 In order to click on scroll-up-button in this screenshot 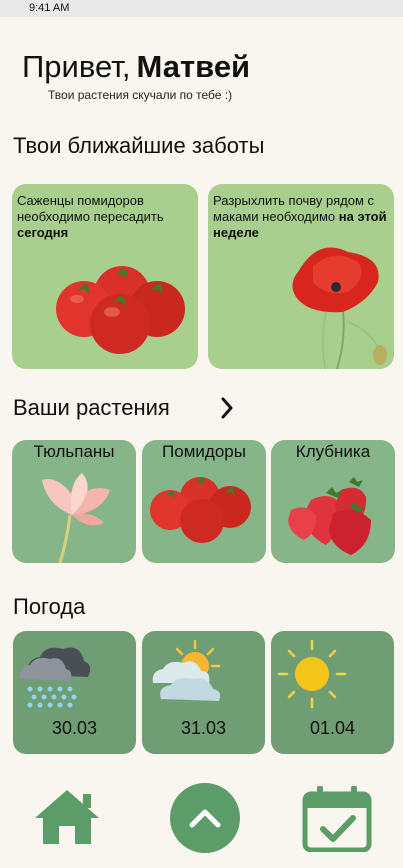, I will do `click(205, 818)`.